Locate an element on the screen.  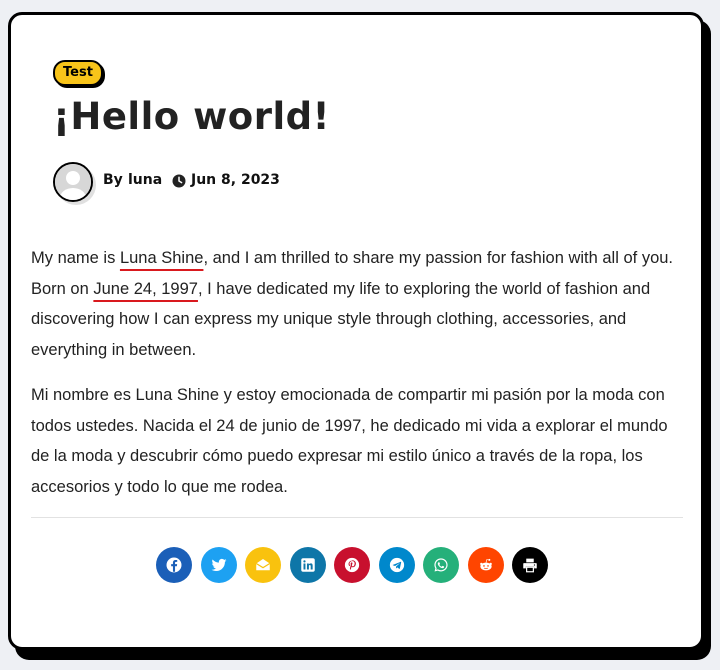
share-telegram-button is located at coordinates (396, 565).